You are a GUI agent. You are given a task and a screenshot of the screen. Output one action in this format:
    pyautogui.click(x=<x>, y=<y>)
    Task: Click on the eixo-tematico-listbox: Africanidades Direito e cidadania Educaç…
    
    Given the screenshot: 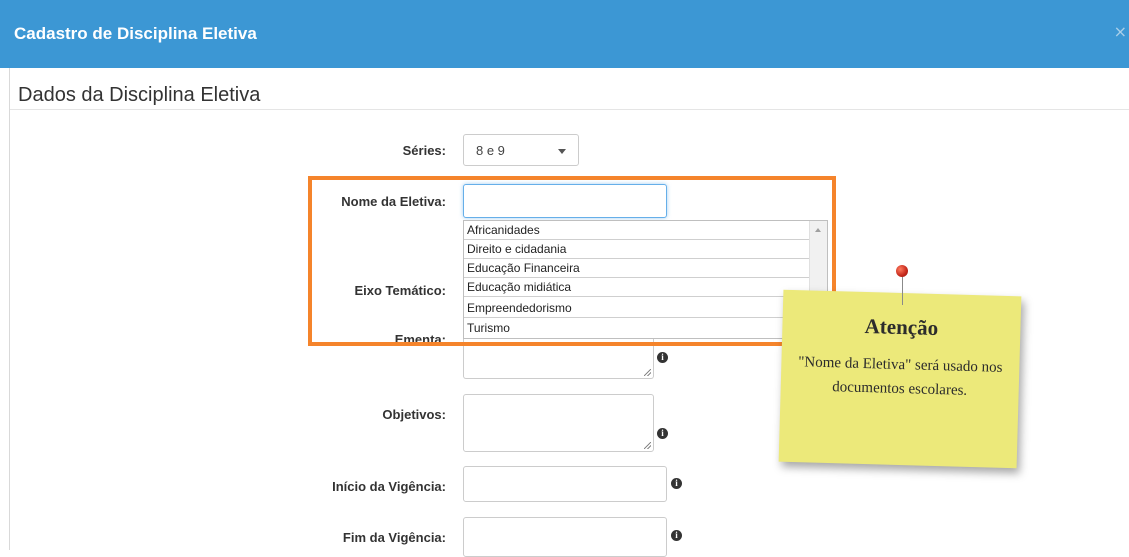 What is the action you would take?
    pyautogui.click(x=645, y=279)
    